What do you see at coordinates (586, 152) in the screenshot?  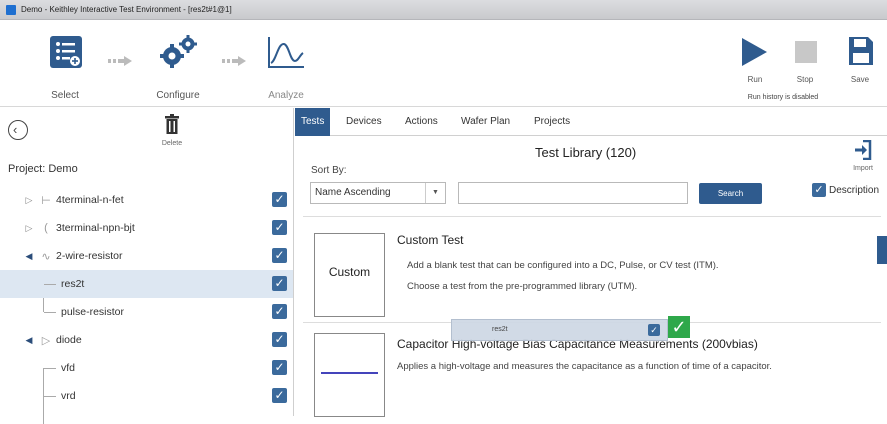 I see `library-title: Test Library (120)` at bounding box center [586, 152].